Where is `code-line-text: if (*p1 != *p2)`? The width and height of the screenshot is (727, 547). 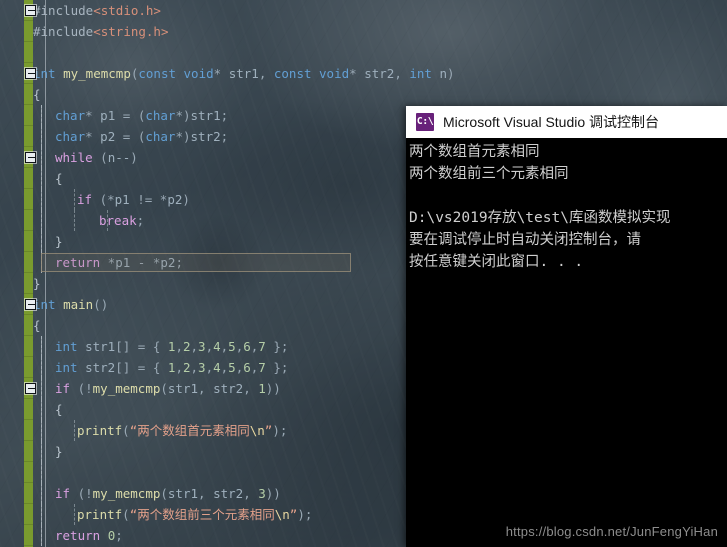 code-line-text: if (*p1 != *p2) is located at coordinates (111, 199).